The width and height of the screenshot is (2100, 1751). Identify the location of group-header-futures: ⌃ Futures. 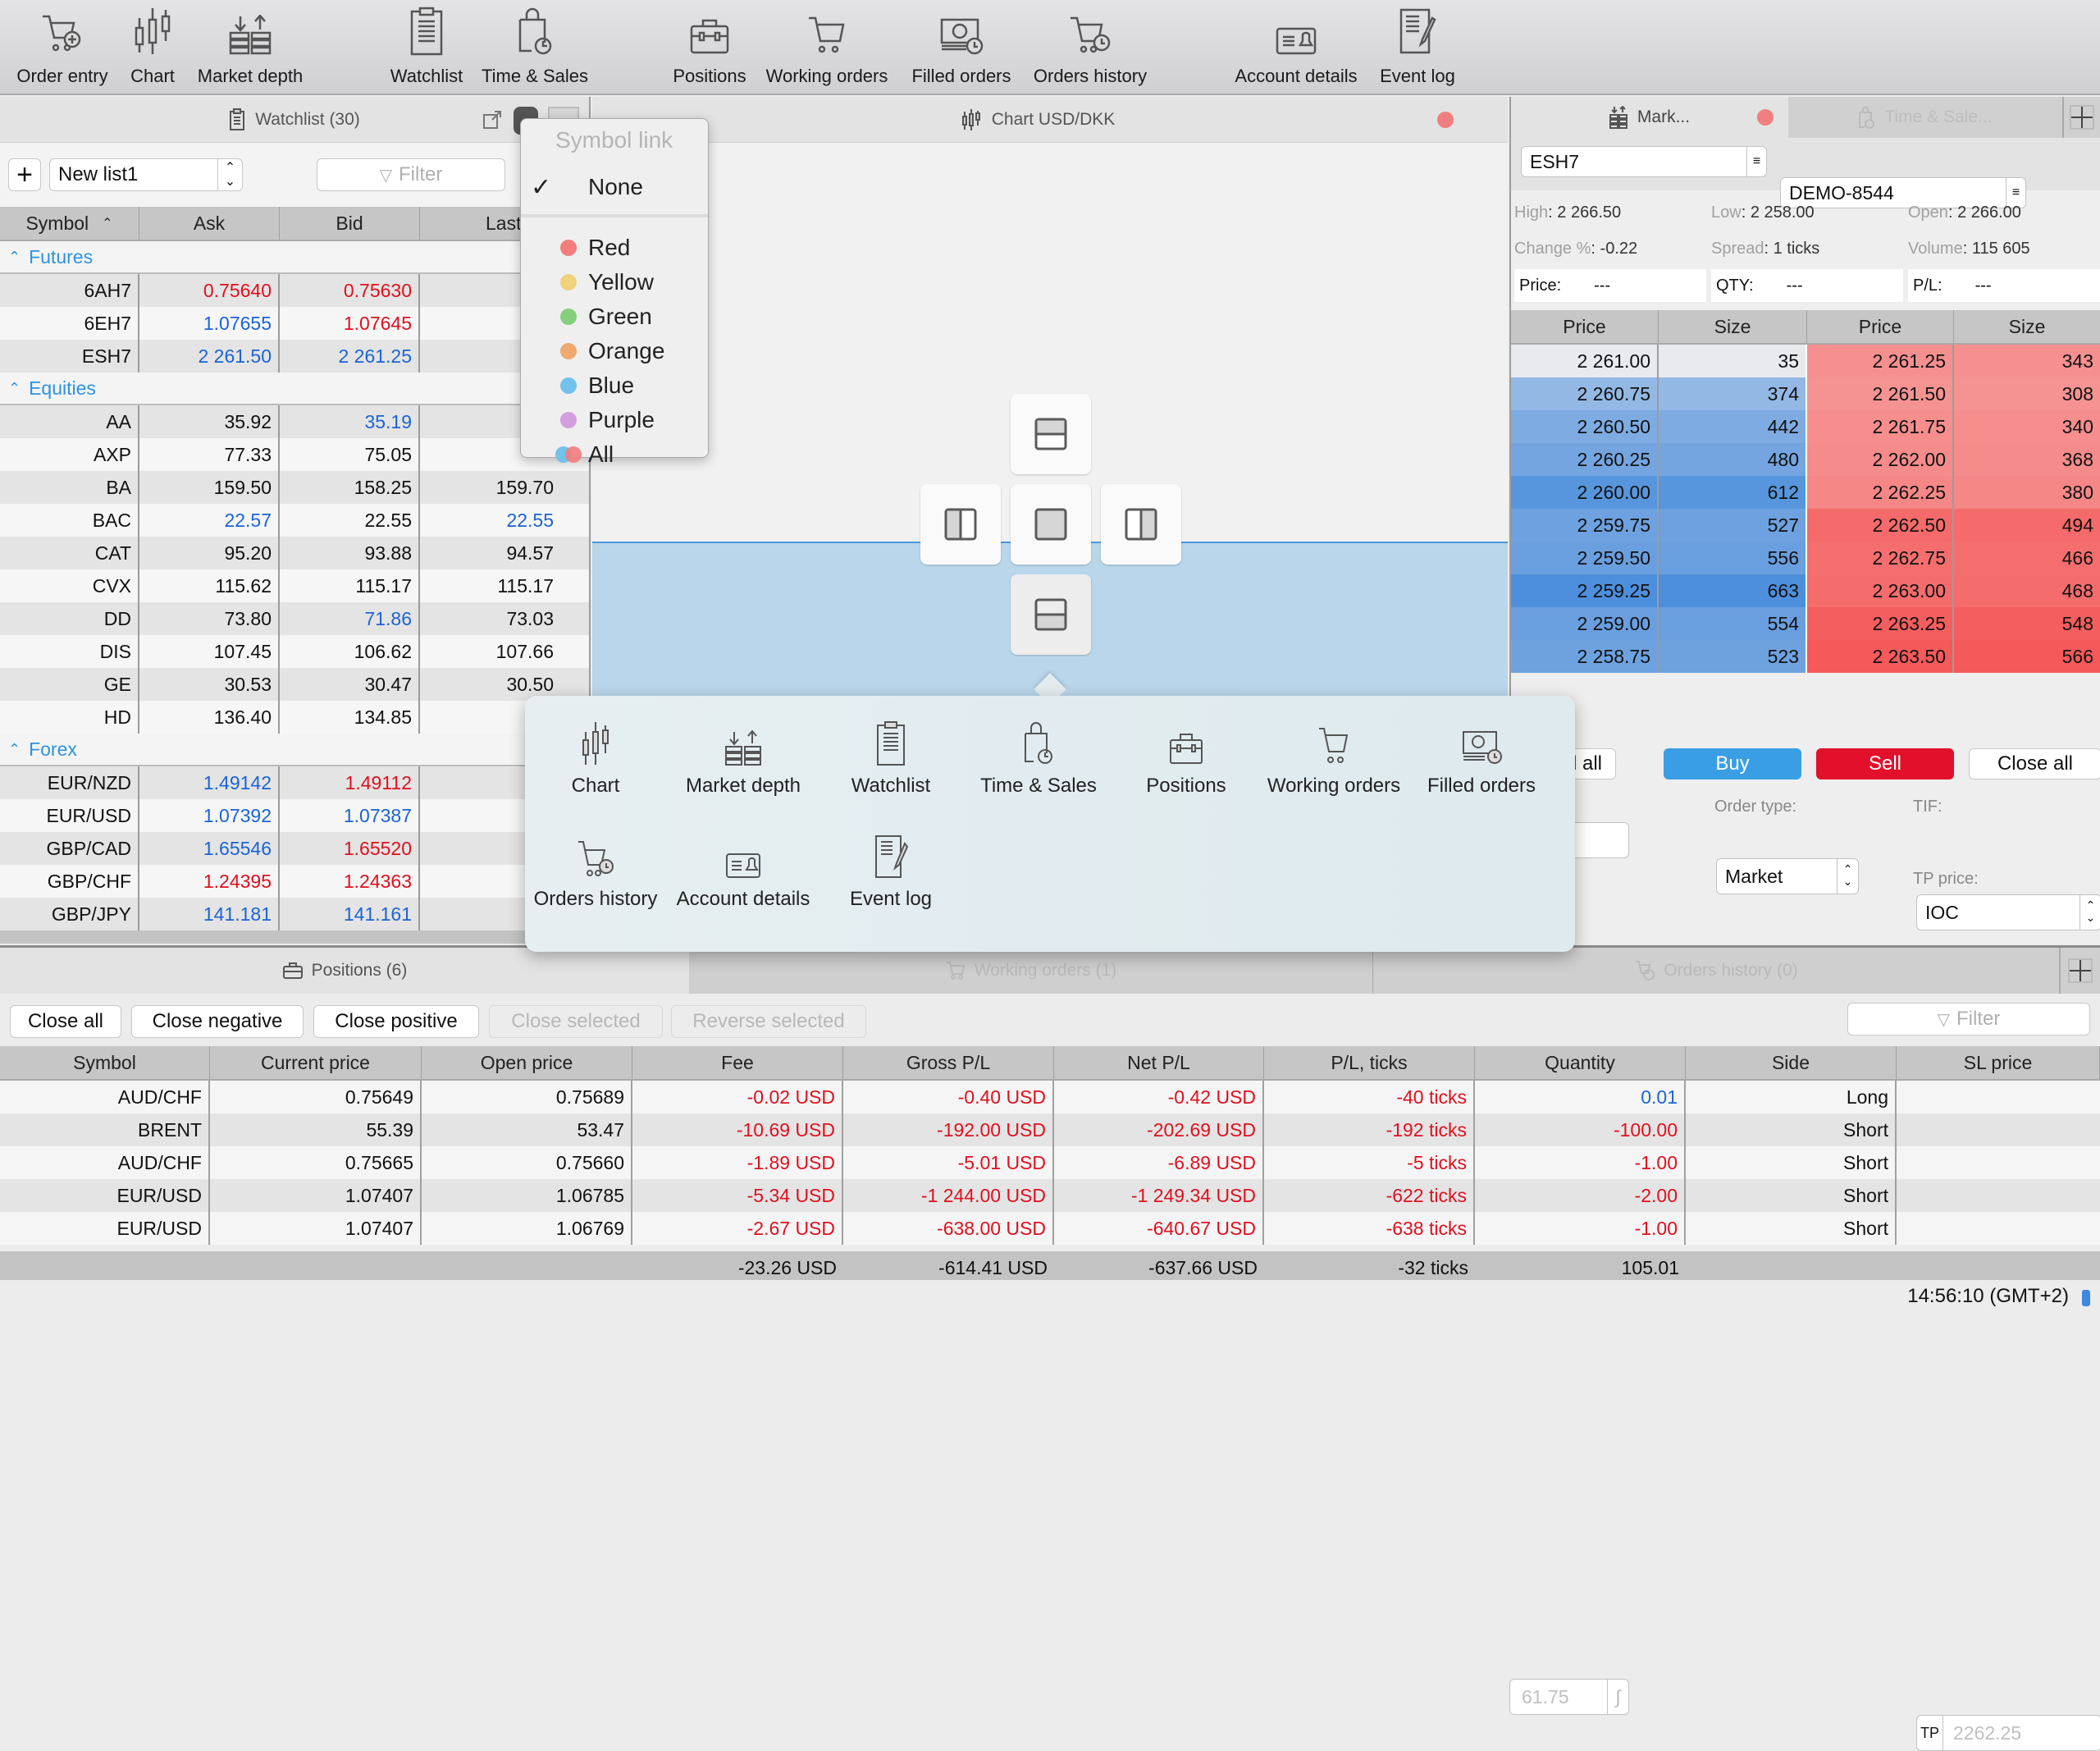
(294, 257).